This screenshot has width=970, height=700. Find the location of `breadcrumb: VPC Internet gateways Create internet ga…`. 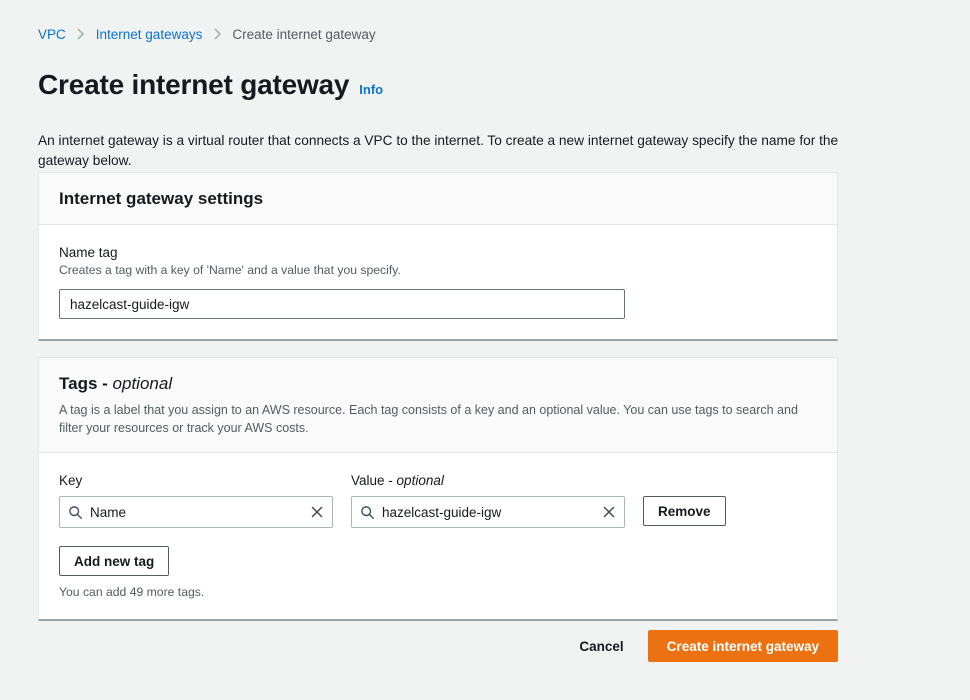

breadcrumb: VPC Internet gateways Create internet ga… is located at coordinates (207, 34).